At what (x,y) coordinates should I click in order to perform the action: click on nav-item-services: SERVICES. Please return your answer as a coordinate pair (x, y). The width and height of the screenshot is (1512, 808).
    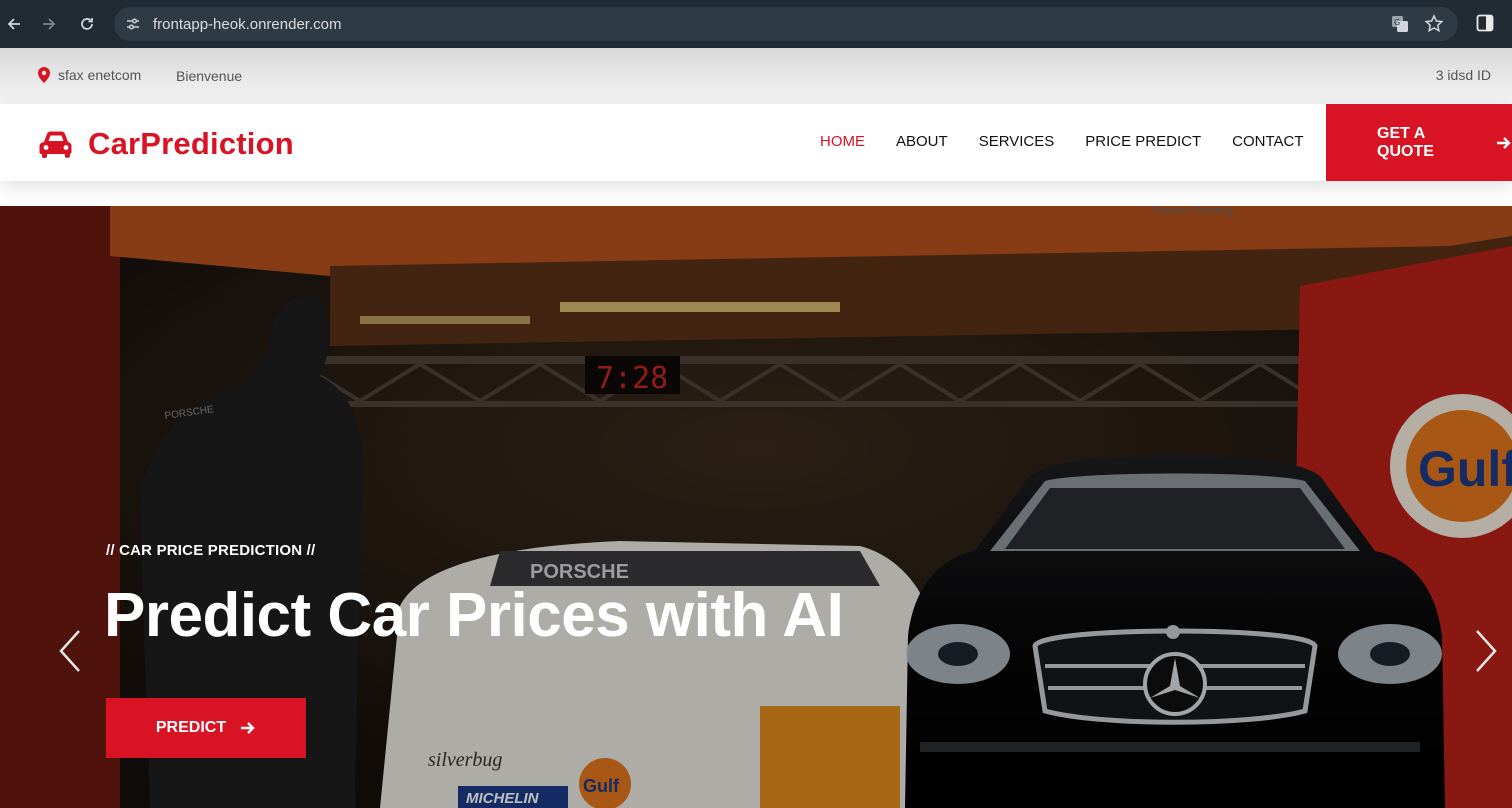
    Looking at the image, I should click on (1017, 141).